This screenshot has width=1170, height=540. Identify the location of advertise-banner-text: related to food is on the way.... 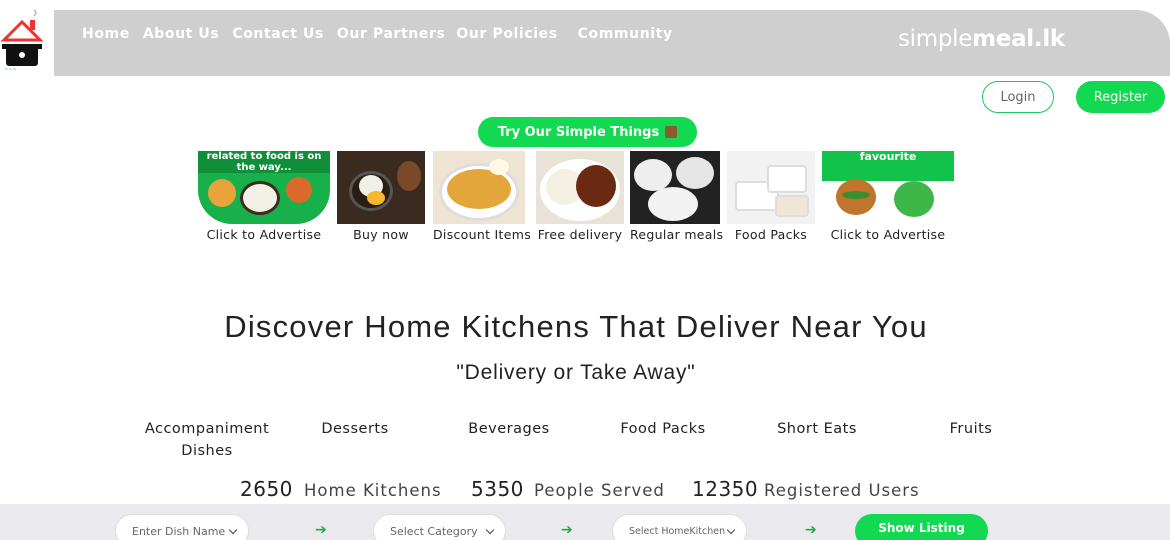
(264, 162).